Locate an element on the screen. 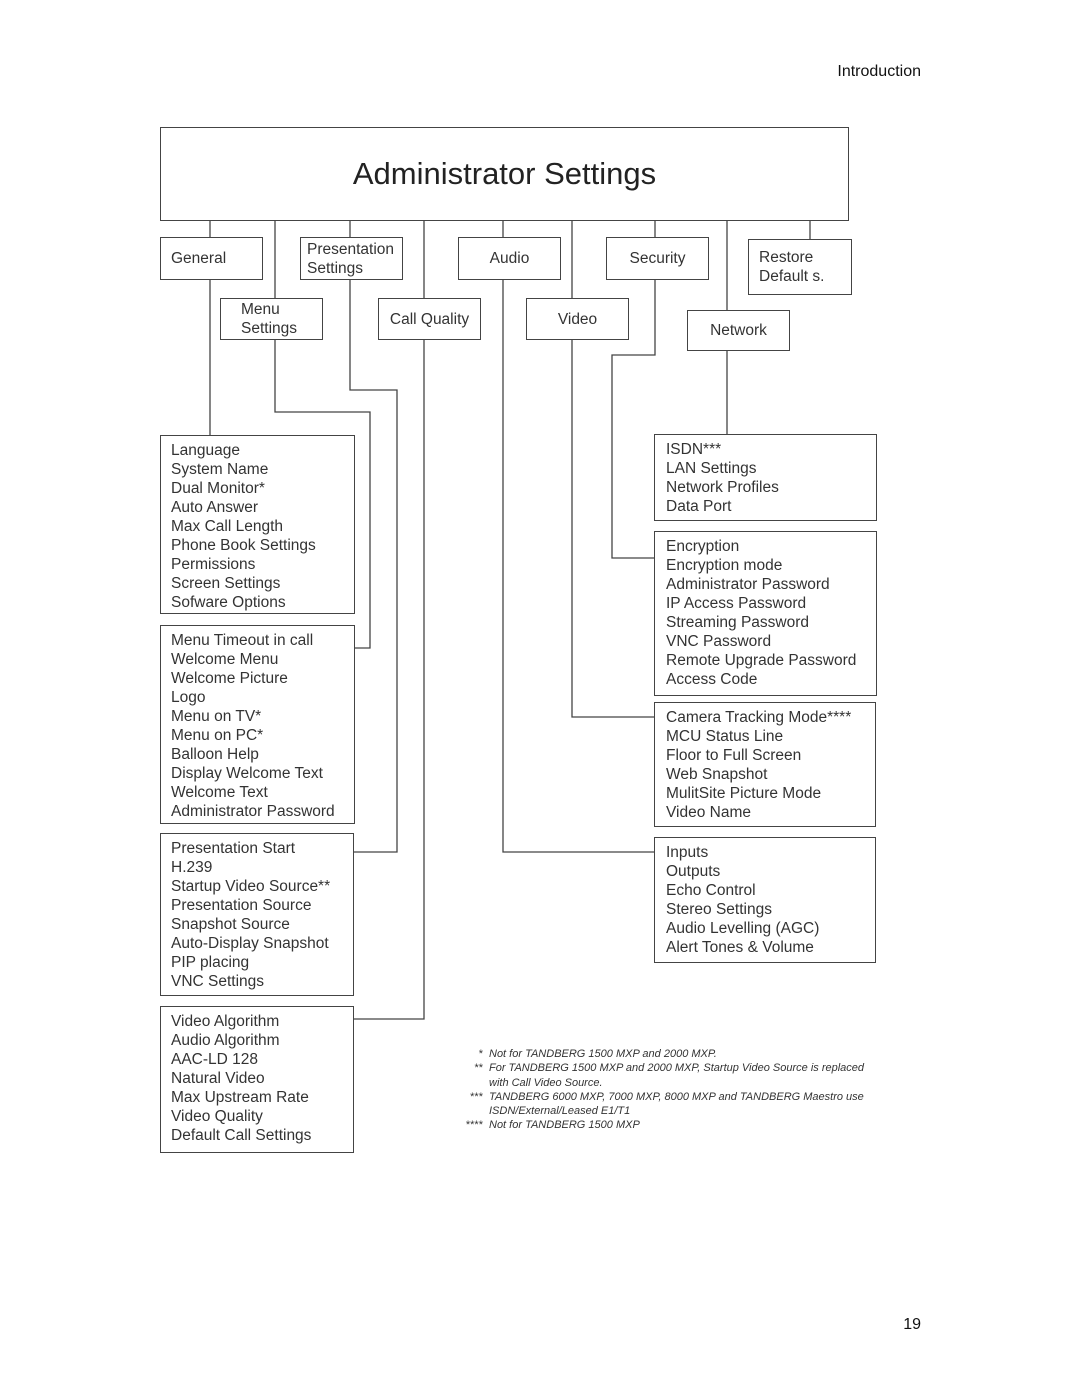  category-general: General is located at coordinates (211, 258).